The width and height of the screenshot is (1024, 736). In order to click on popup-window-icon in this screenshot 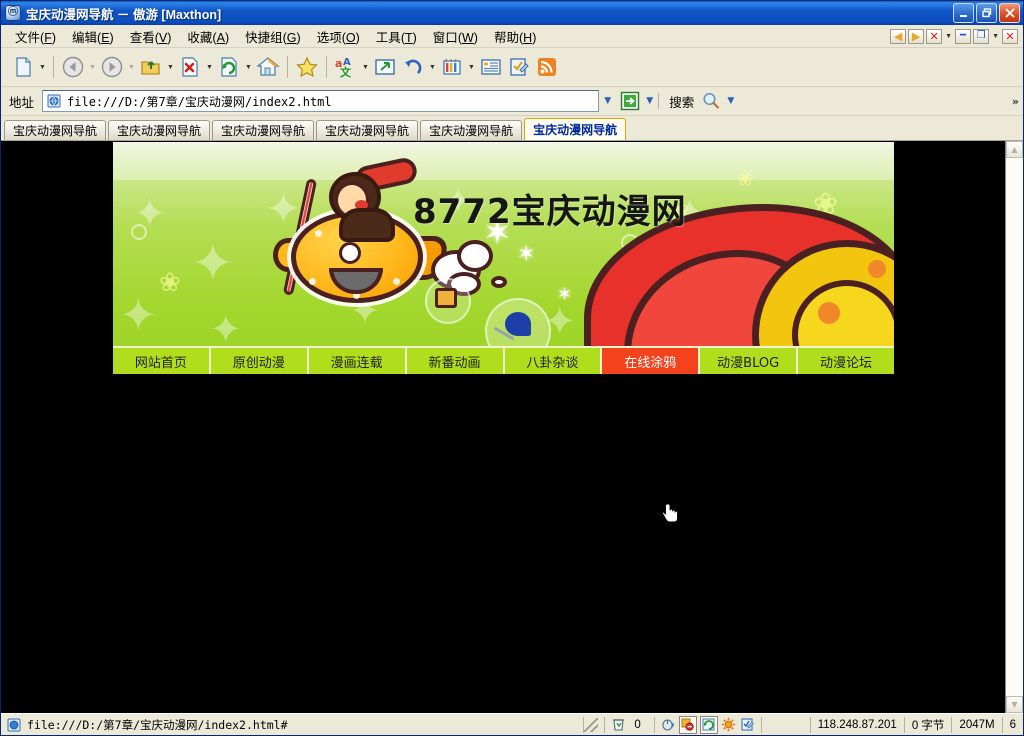, I will do `click(385, 67)`.